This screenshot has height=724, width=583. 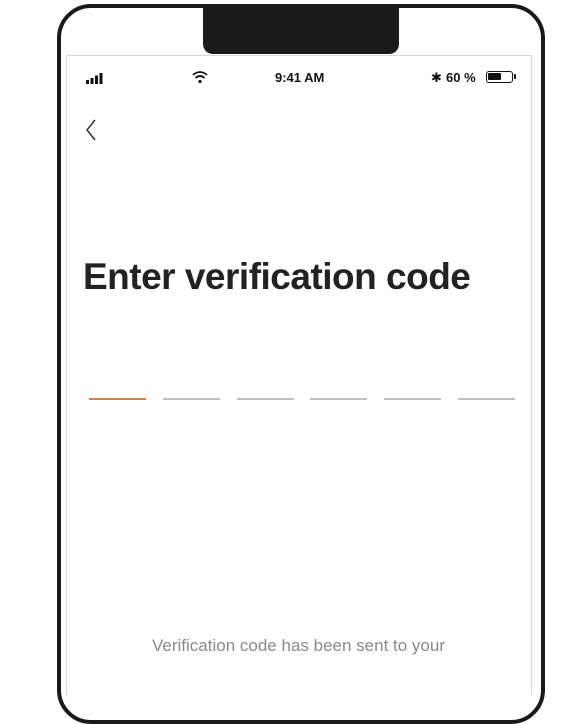 I want to click on signal-icon, so click(x=94, y=78).